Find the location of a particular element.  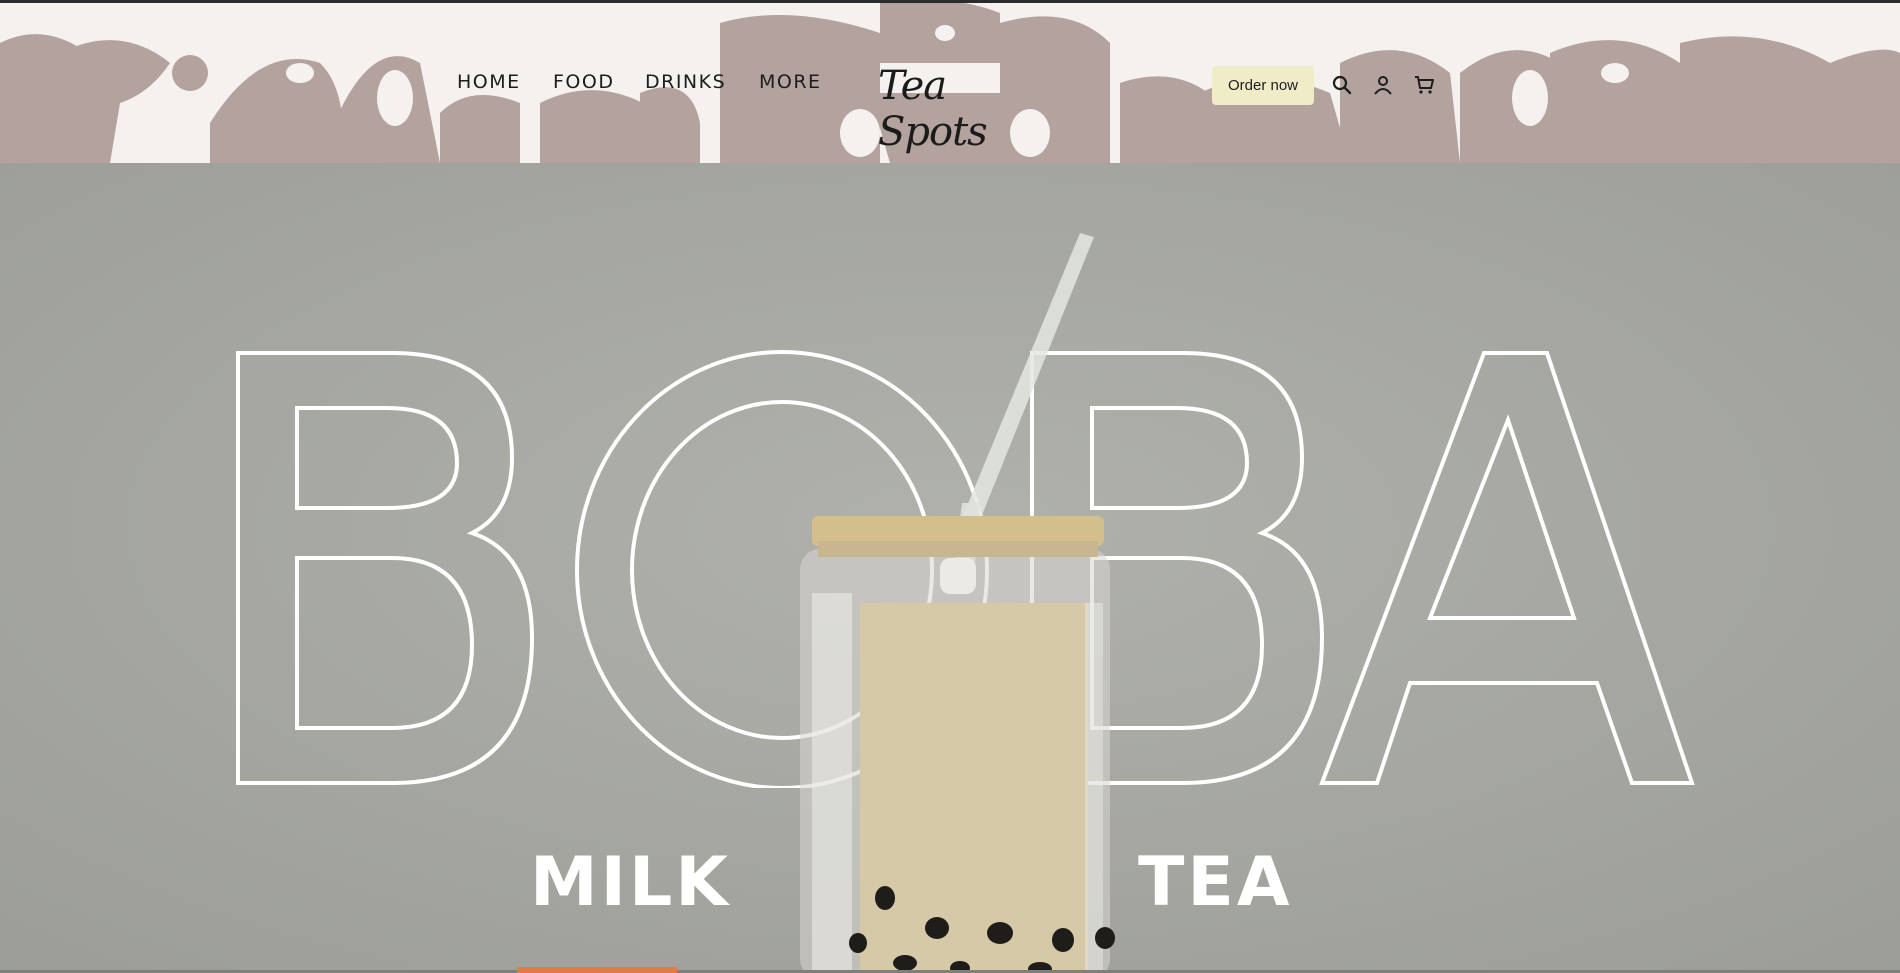

site-logo: Tea Spots is located at coordinates (950, 107).